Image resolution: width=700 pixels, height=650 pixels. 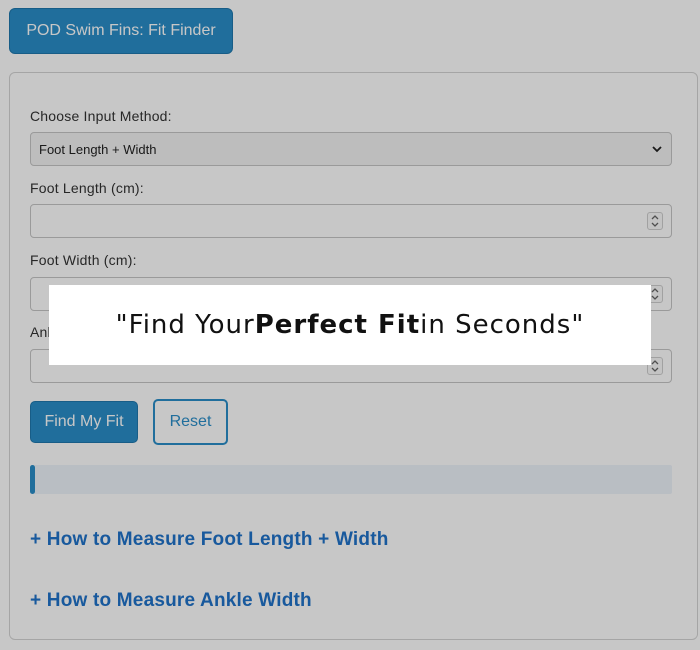 What do you see at coordinates (191, 325) in the screenshot?
I see `banner-text-start: Find Your` at bounding box center [191, 325].